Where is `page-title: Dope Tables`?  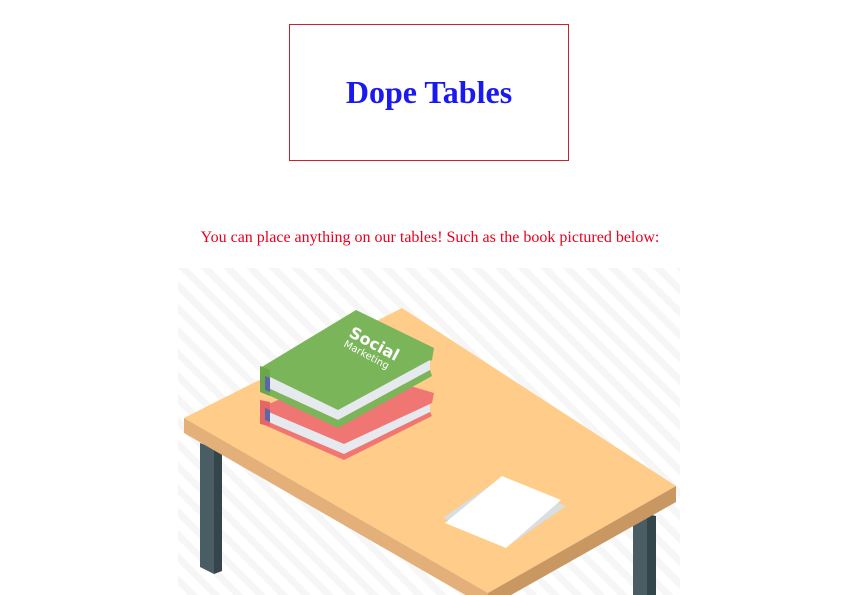 page-title: Dope Tables is located at coordinates (429, 91).